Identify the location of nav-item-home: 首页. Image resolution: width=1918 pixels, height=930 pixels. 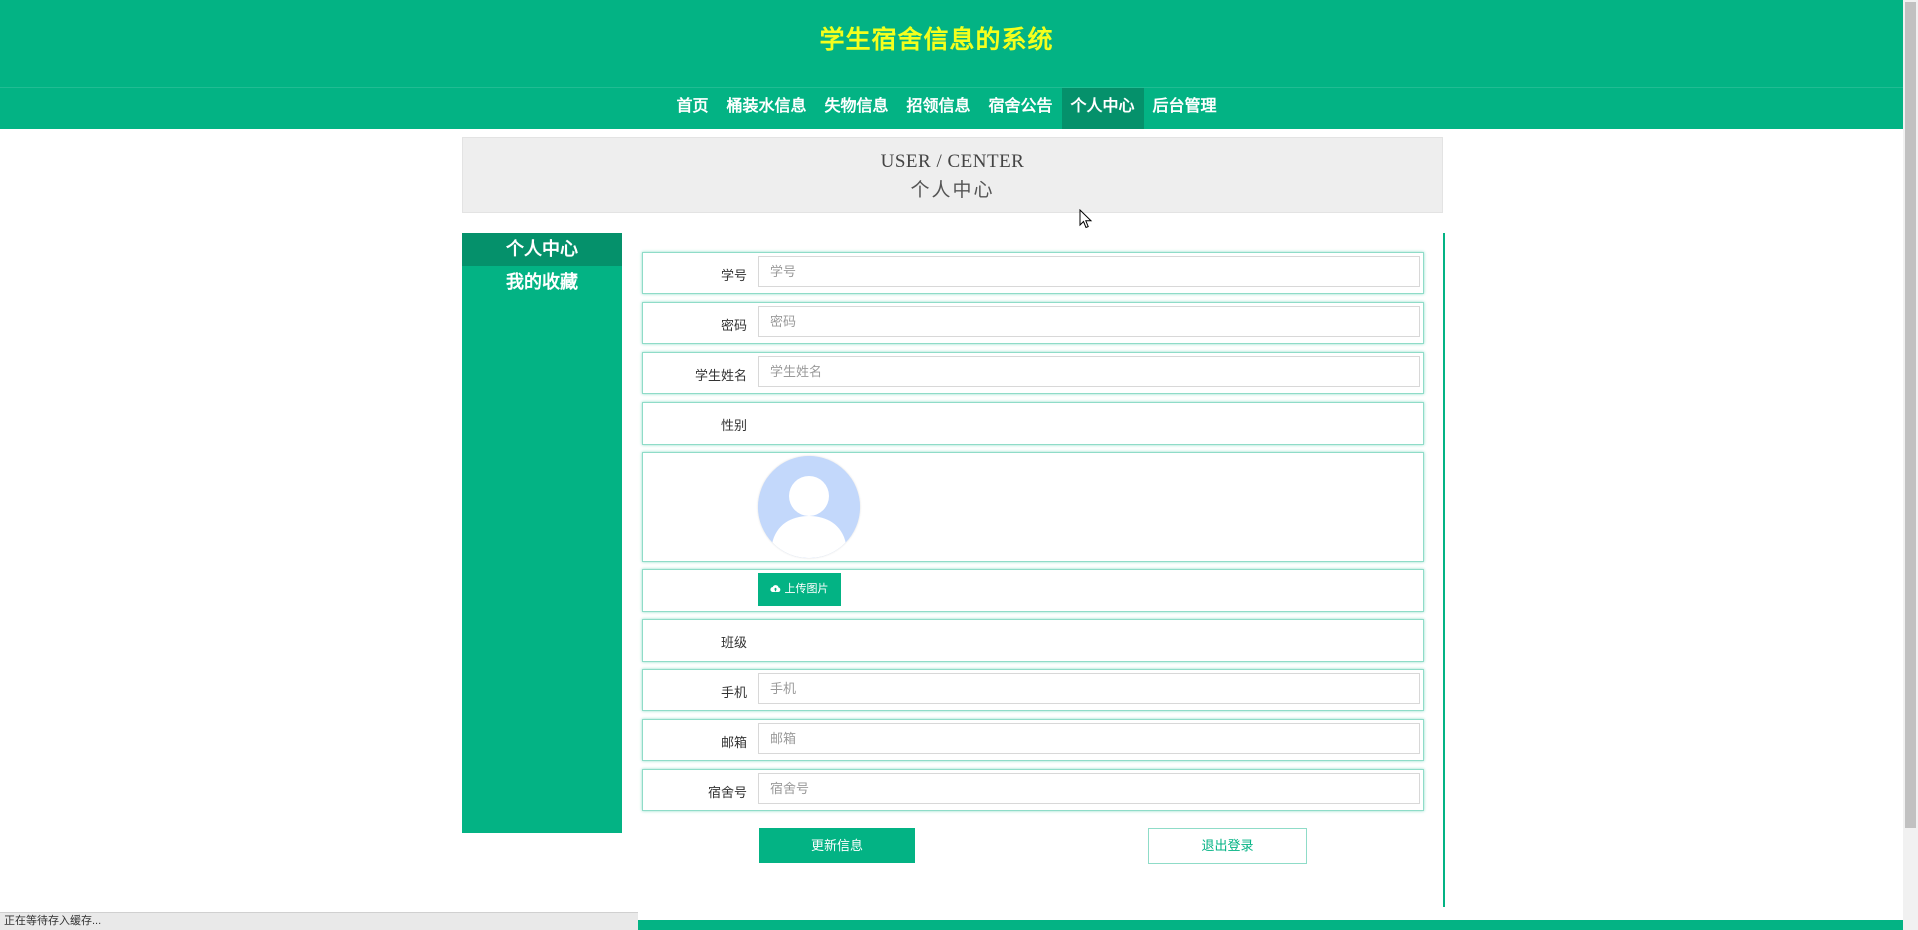
(692, 108).